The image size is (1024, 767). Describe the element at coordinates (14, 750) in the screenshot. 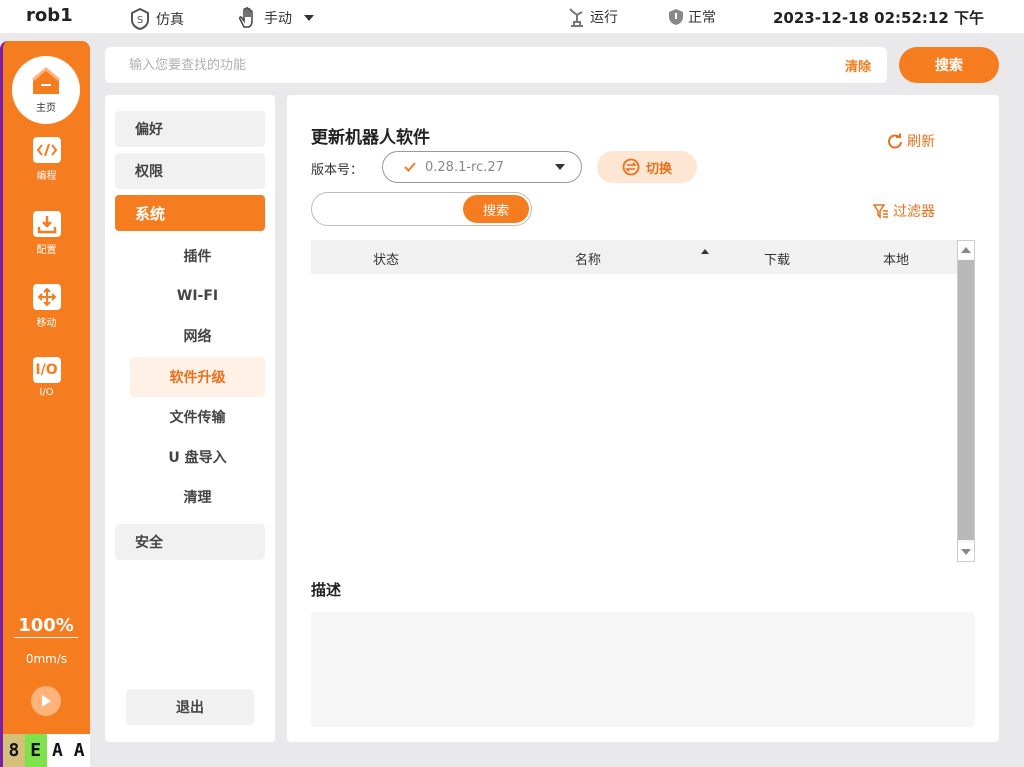

I see `status-code-0: 8` at that location.